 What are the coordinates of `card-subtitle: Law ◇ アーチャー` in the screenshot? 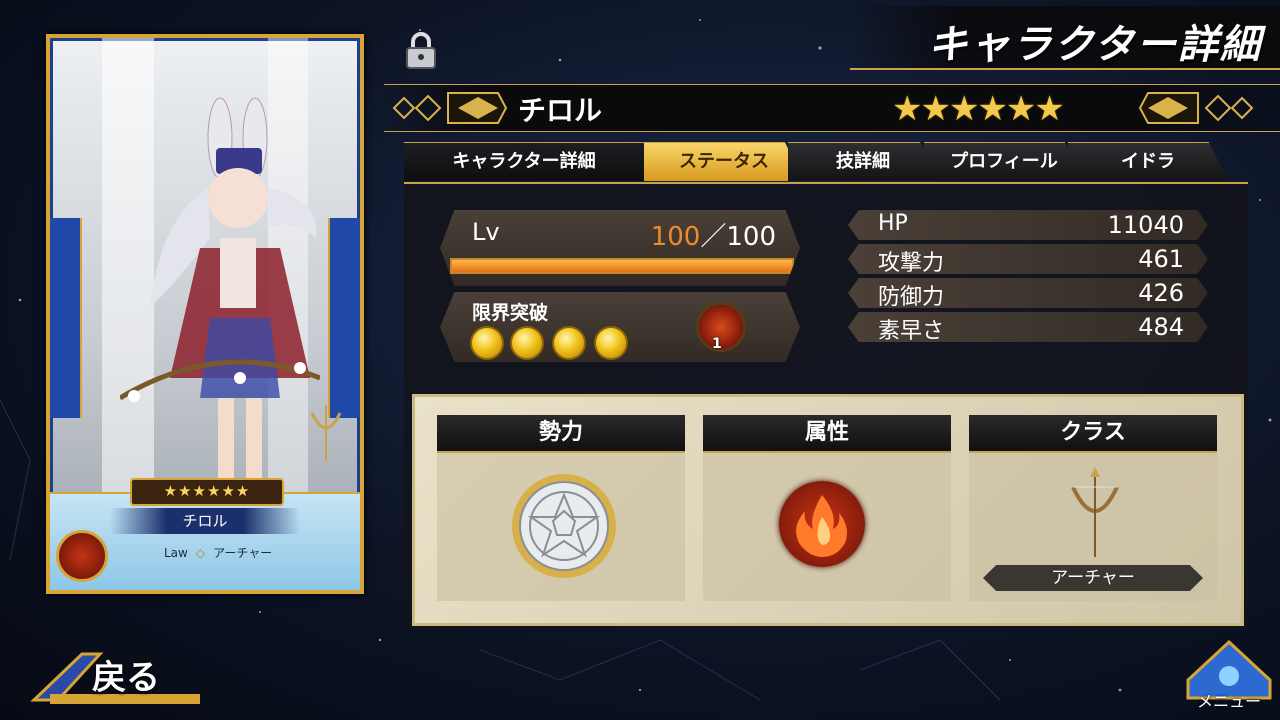 It's located at (218, 552).